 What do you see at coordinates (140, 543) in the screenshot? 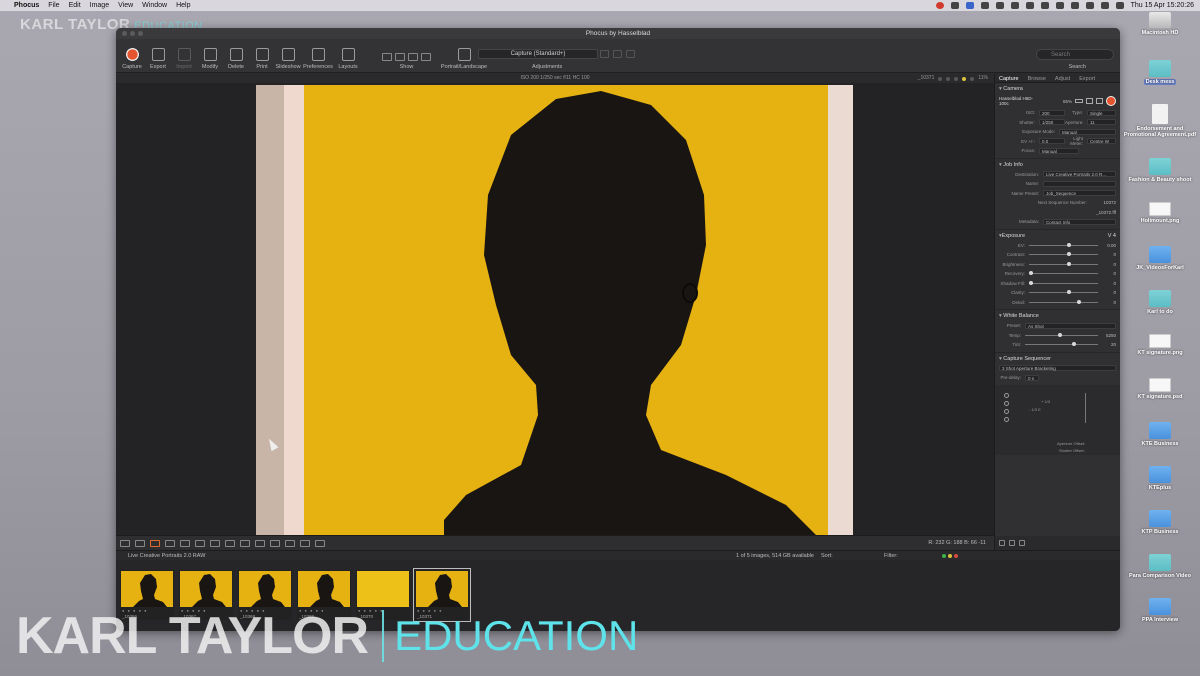
I see `dual-view-icon` at bounding box center [140, 543].